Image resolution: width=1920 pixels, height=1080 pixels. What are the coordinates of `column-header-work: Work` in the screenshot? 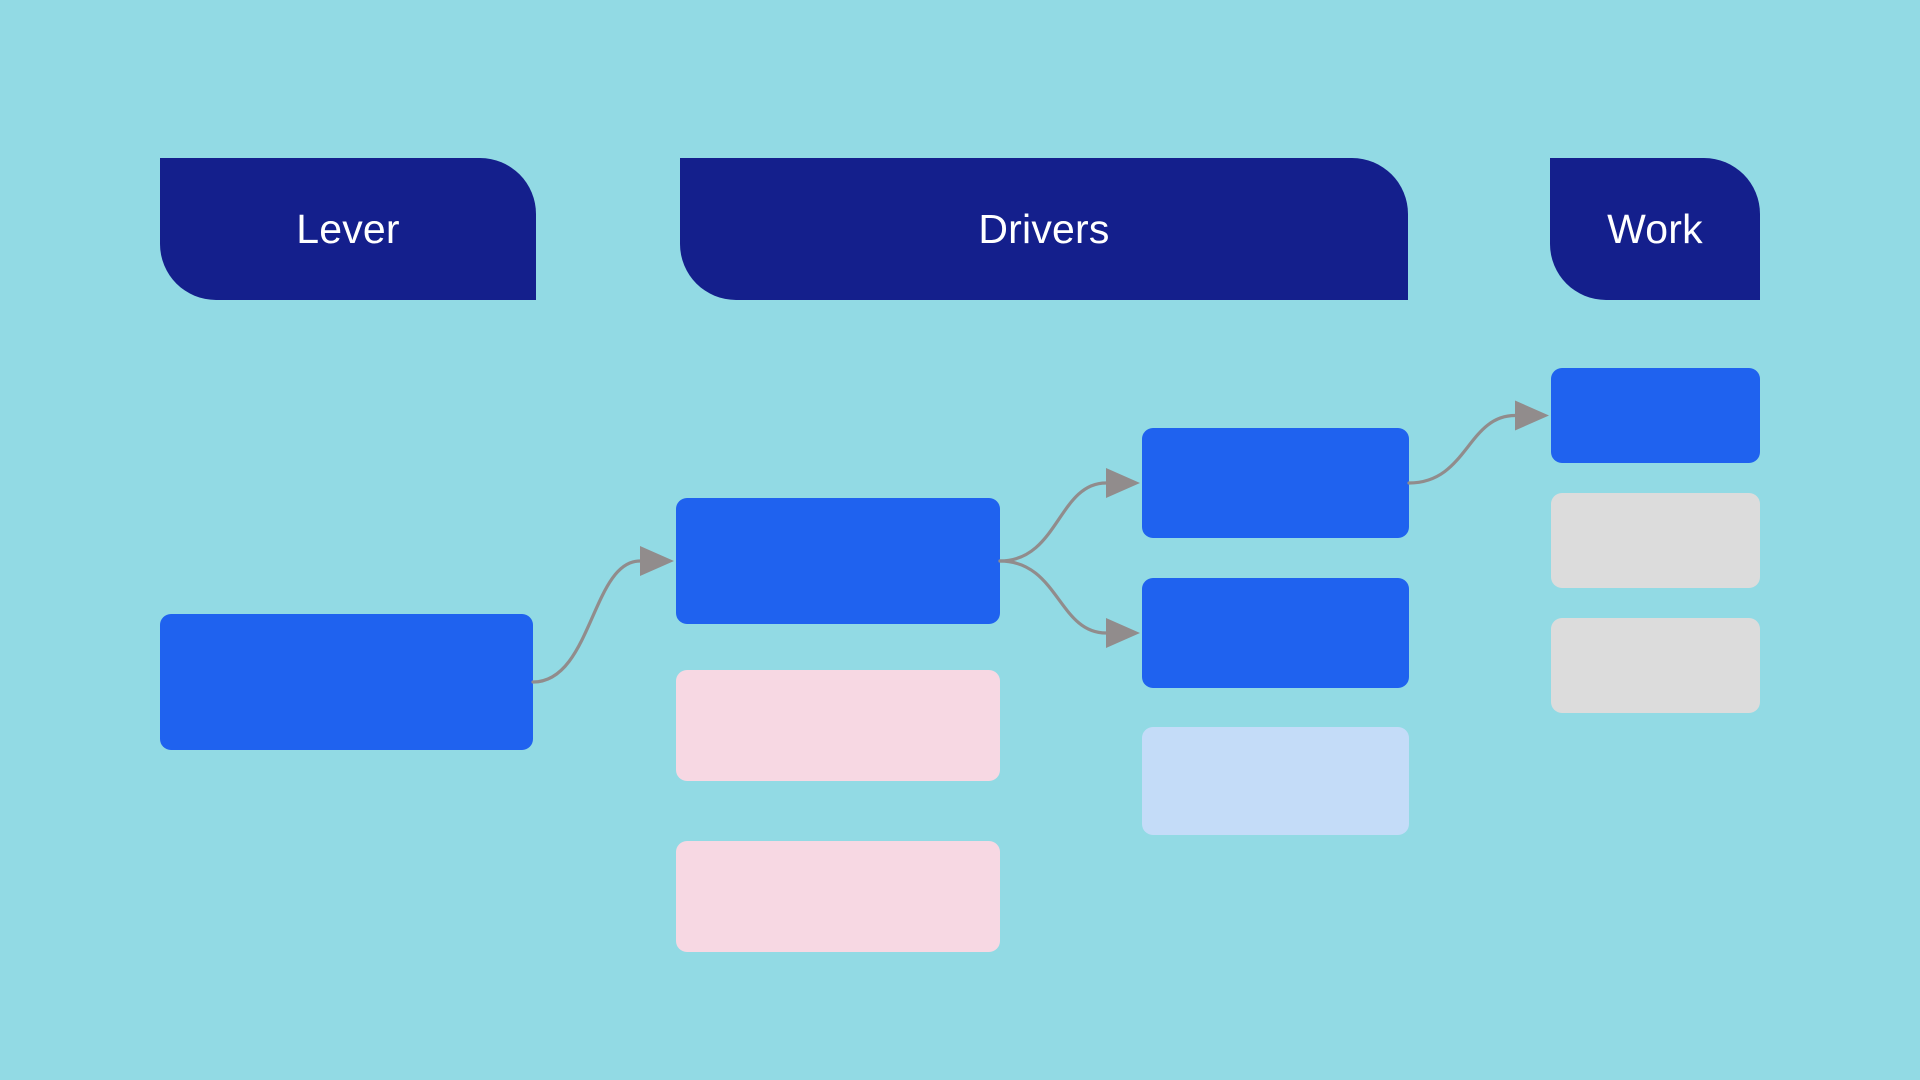 It's located at (1655, 229).